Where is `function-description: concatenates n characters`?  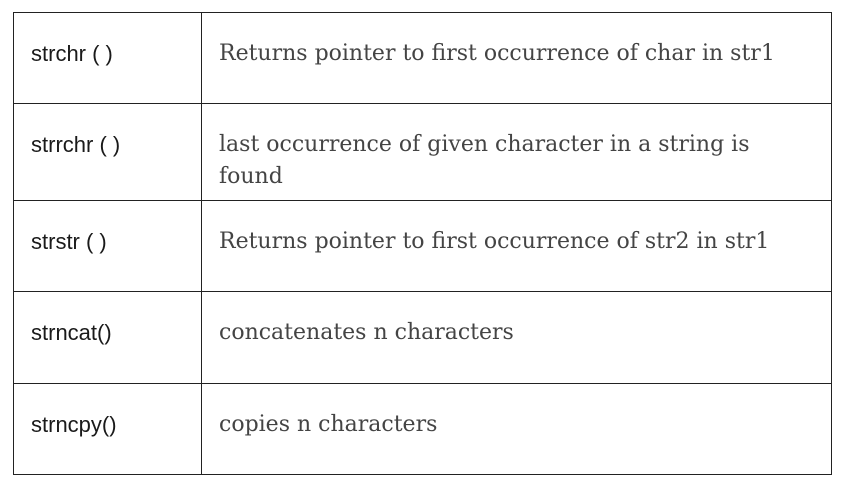 function-description: concatenates n characters is located at coordinates (366, 332).